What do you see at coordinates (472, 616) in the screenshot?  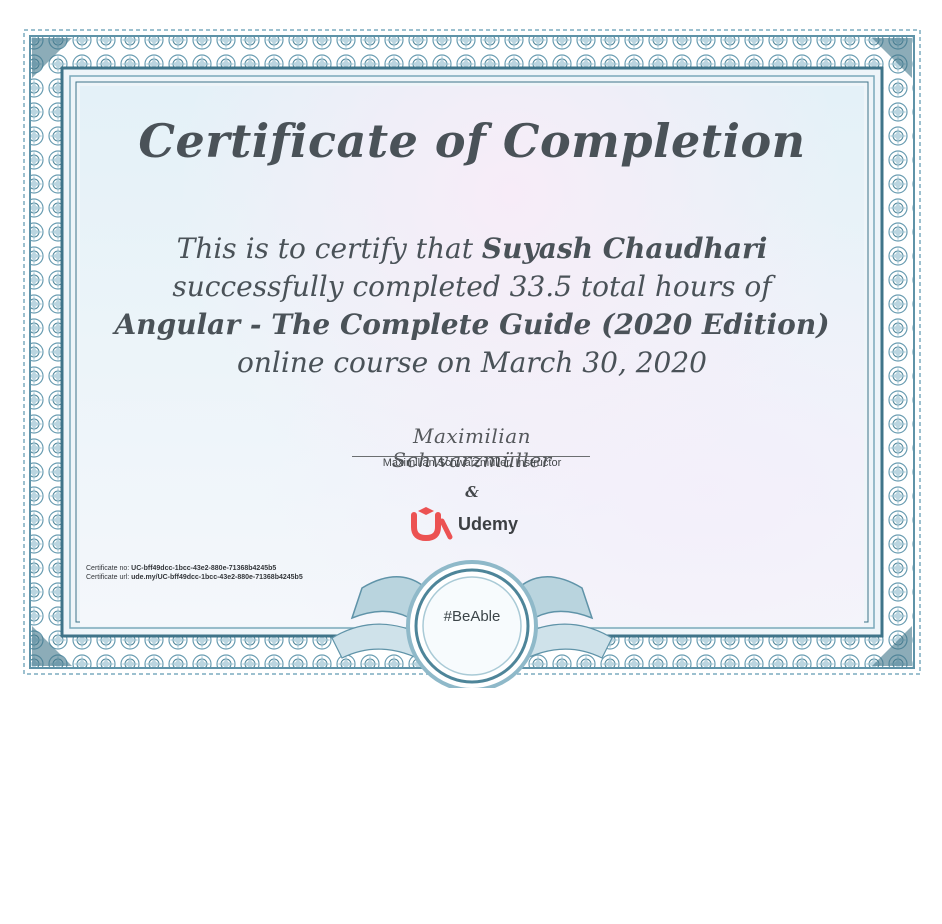 I see `seal-hashtag: #BeAble` at bounding box center [472, 616].